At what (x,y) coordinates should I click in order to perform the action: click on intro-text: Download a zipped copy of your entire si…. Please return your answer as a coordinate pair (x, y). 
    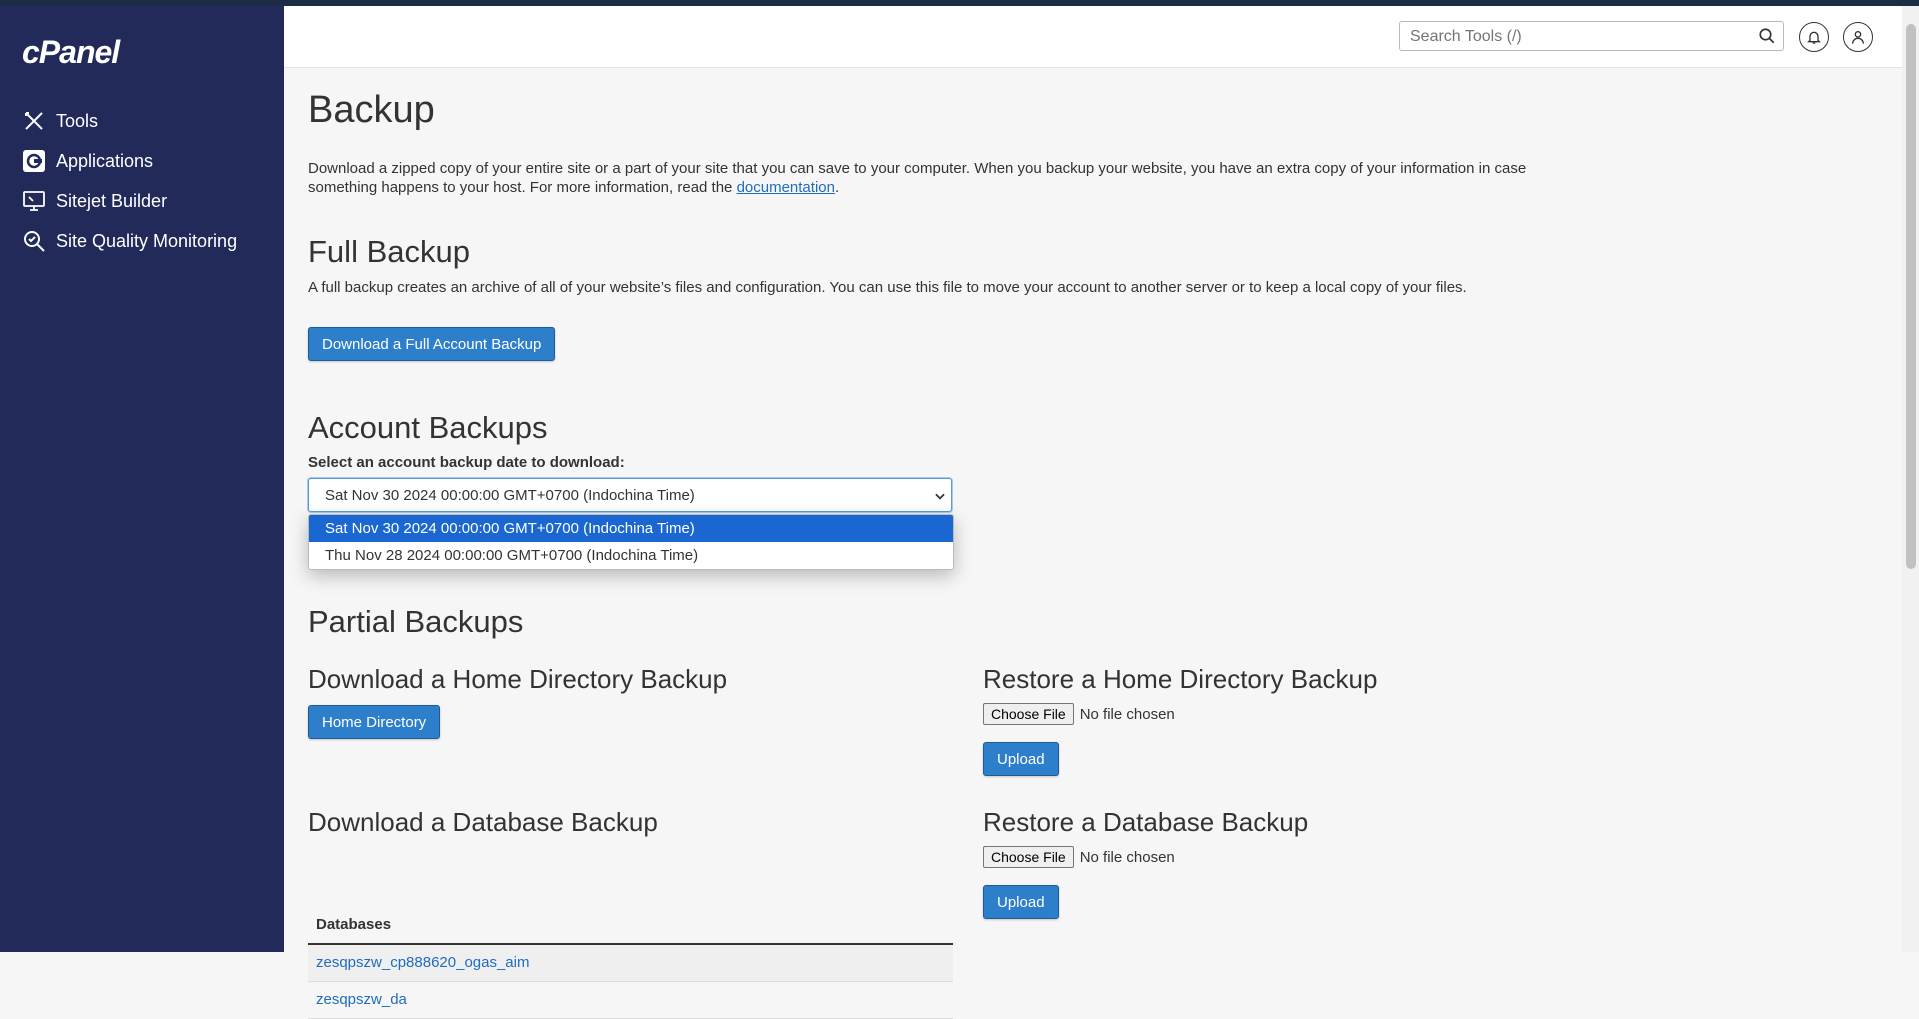
    Looking at the image, I should click on (953, 178).